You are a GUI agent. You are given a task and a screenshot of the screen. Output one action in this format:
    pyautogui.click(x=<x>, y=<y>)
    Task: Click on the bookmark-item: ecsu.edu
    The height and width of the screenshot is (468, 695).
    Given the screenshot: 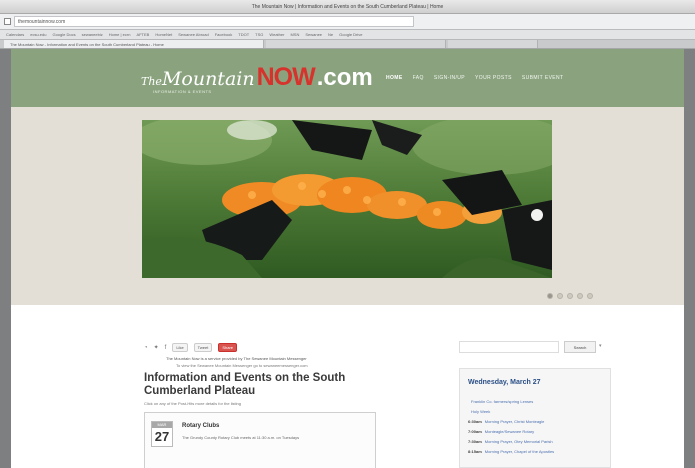 What is the action you would take?
    pyautogui.click(x=38, y=34)
    